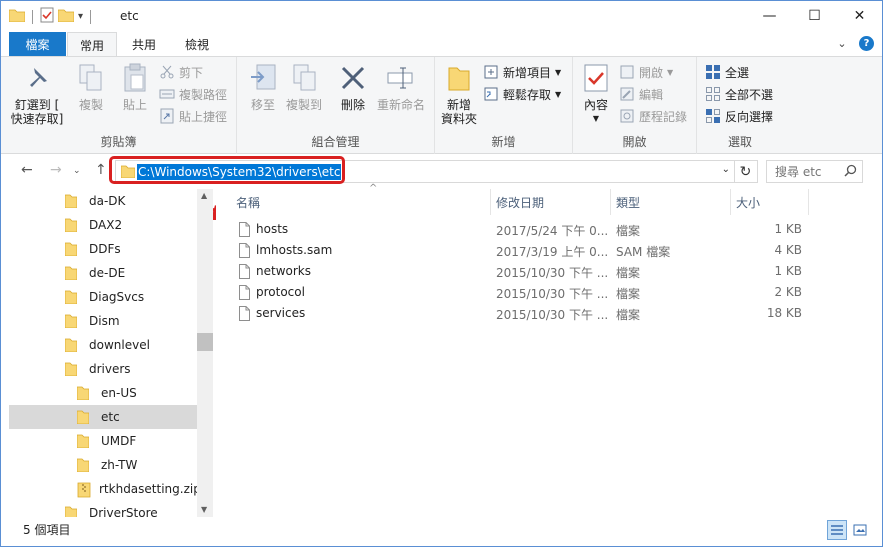  I want to click on history-button: 歷程記錄, so click(653, 116).